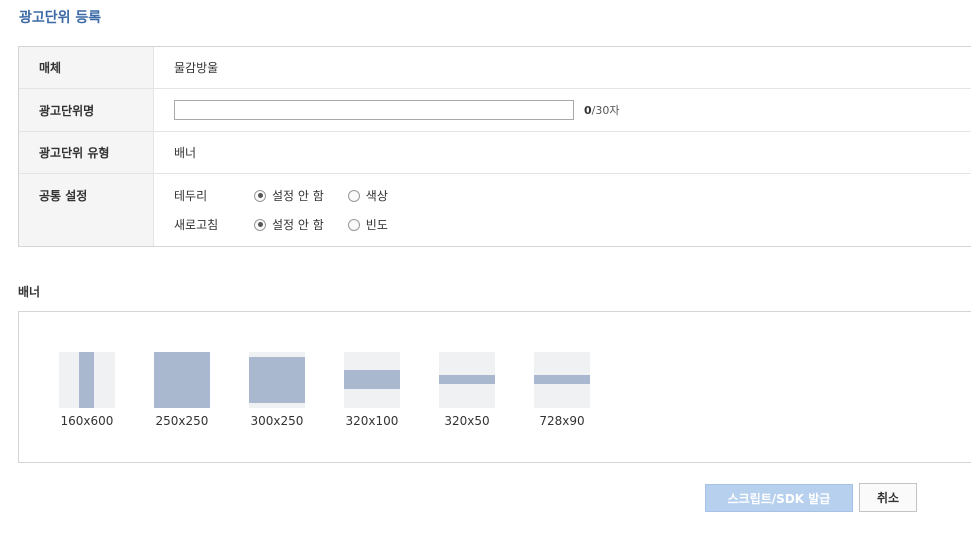 The height and width of the screenshot is (538, 971). What do you see at coordinates (86, 110) in the screenshot?
I see `unit-name-label: 광고단위명` at bounding box center [86, 110].